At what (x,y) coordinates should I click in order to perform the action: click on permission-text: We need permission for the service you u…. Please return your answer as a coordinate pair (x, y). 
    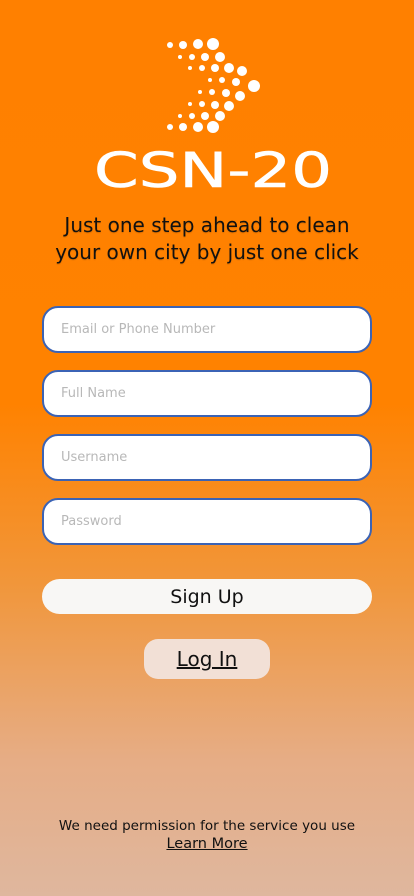
    Looking at the image, I should click on (207, 826).